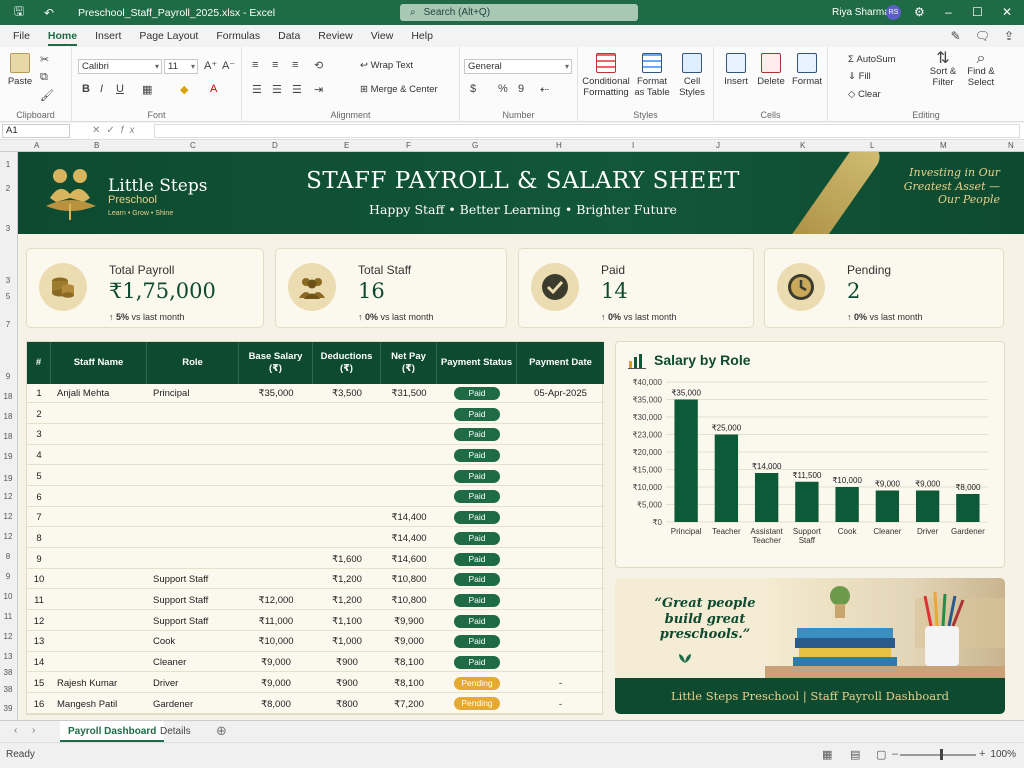 This screenshot has height=768, width=1024. What do you see at coordinates (982, 36) in the screenshot?
I see `comments-icon: 🗨` at bounding box center [982, 36].